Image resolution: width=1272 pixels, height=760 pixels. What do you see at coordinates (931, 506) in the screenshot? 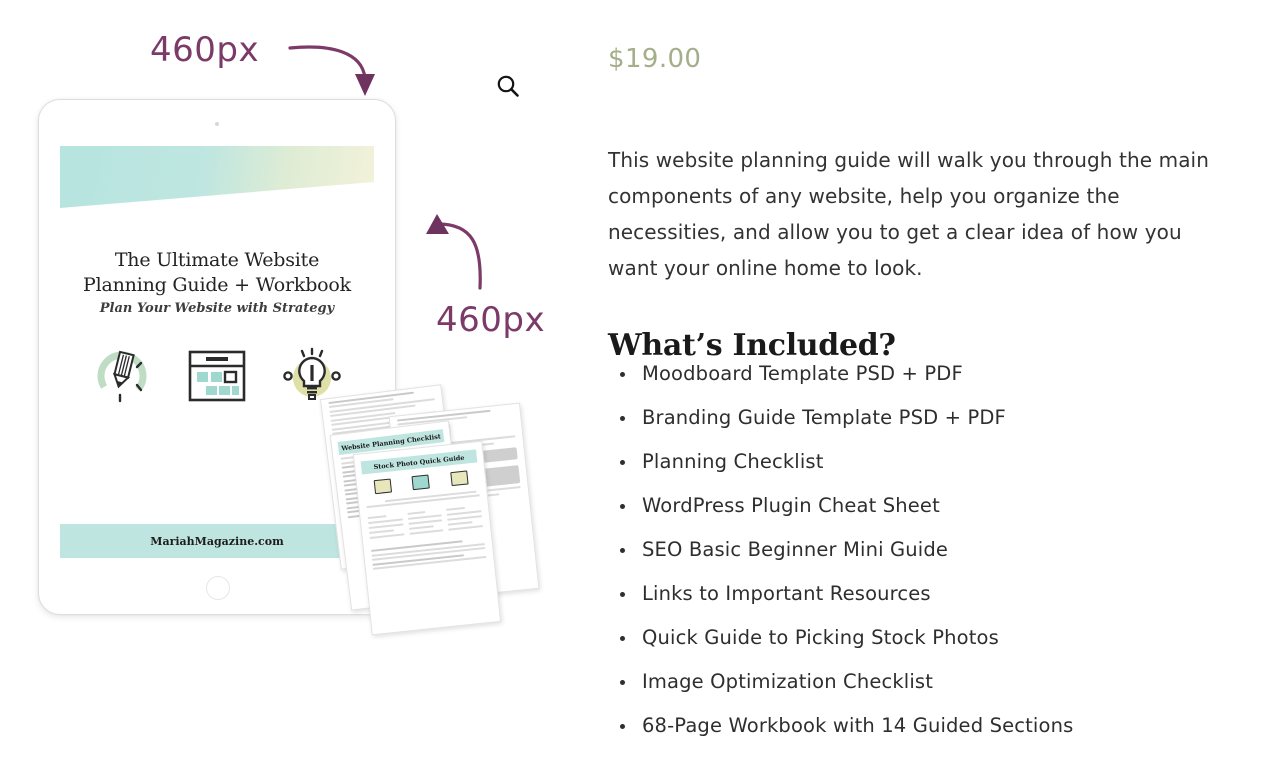
I see `included-list-item: WordPress Plugin Cheat Sheet` at bounding box center [931, 506].